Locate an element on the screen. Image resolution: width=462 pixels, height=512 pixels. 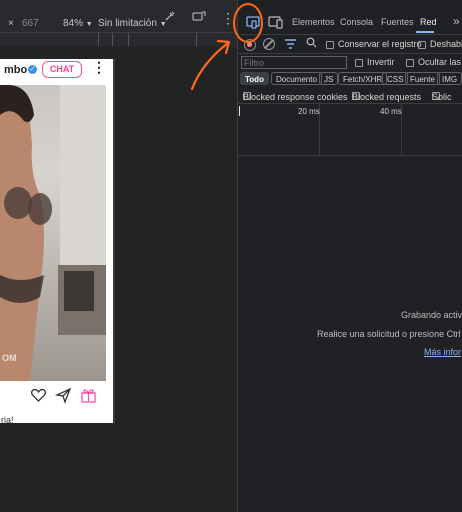
disable-cache-checkbox: Deshabili is located at coordinates (440, 44).